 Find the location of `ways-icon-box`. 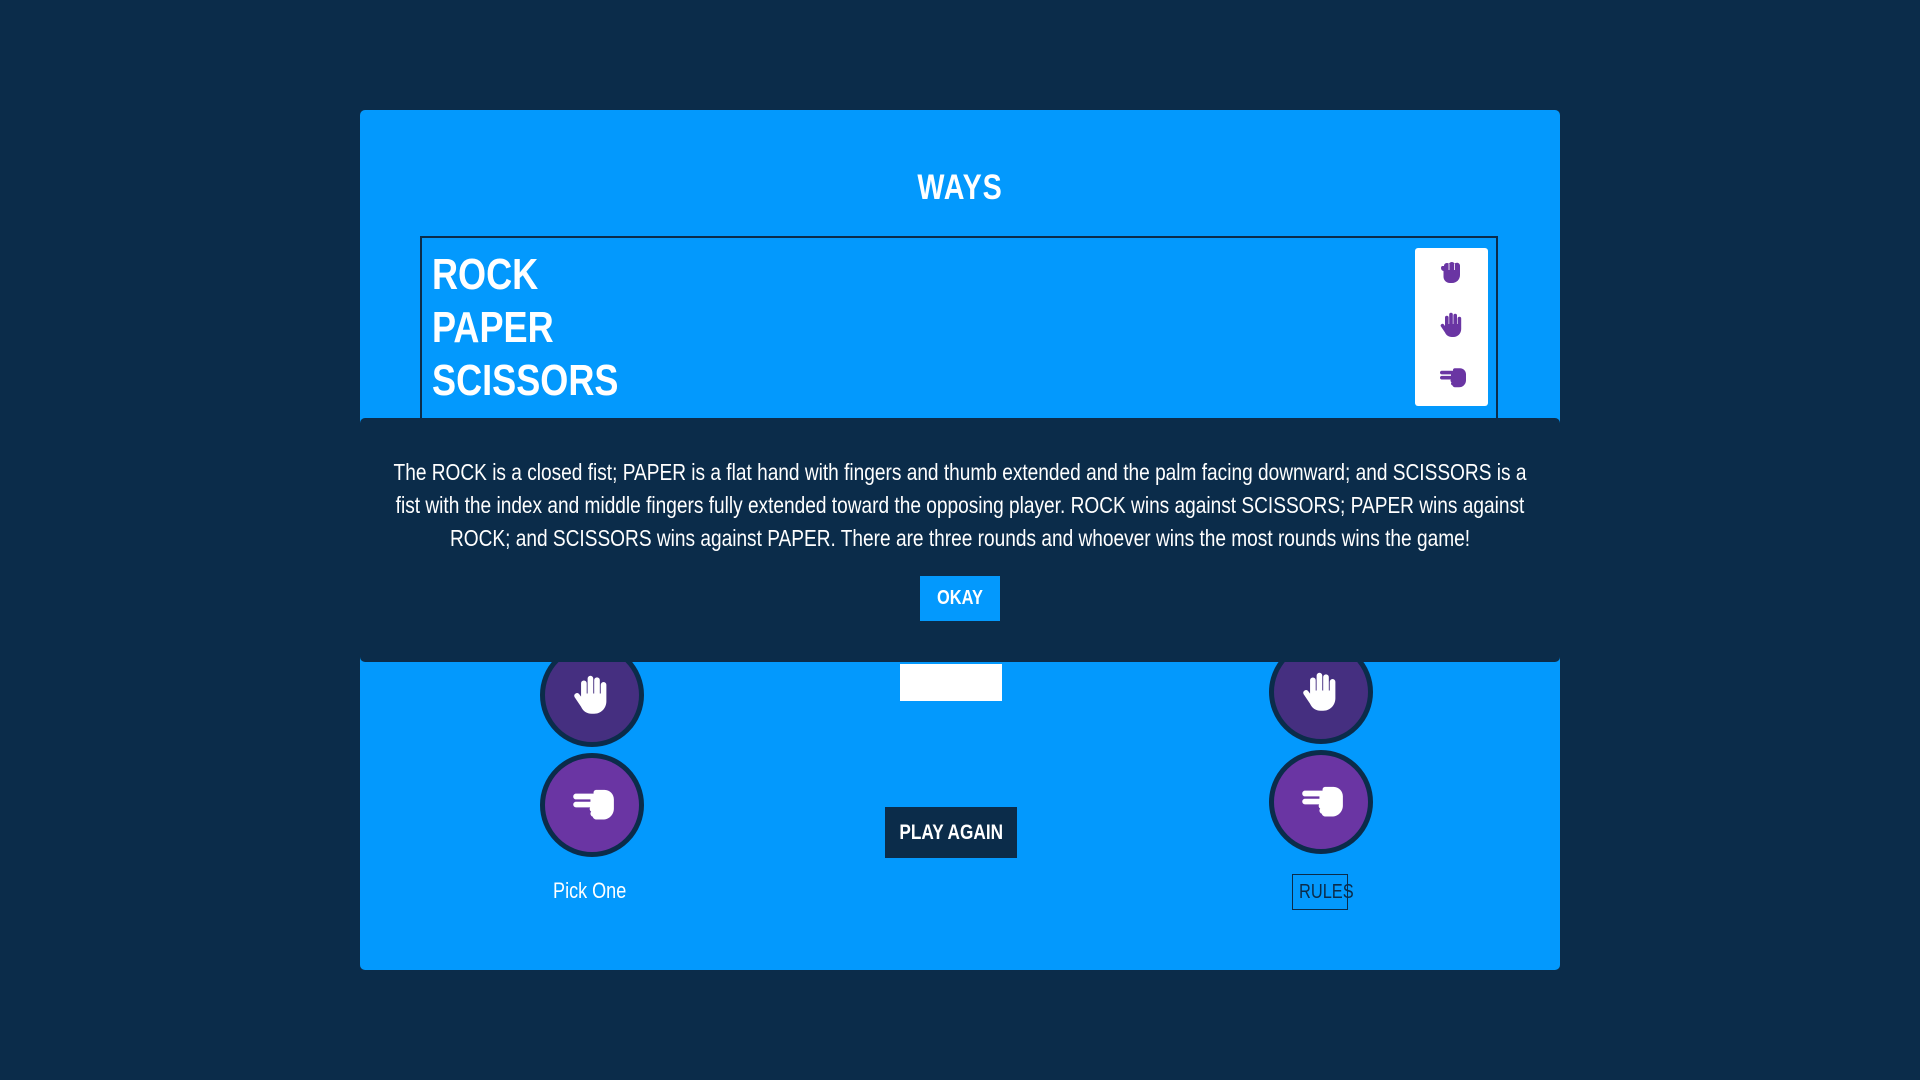

ways-icon-box is located at coordinates (1451, 327).